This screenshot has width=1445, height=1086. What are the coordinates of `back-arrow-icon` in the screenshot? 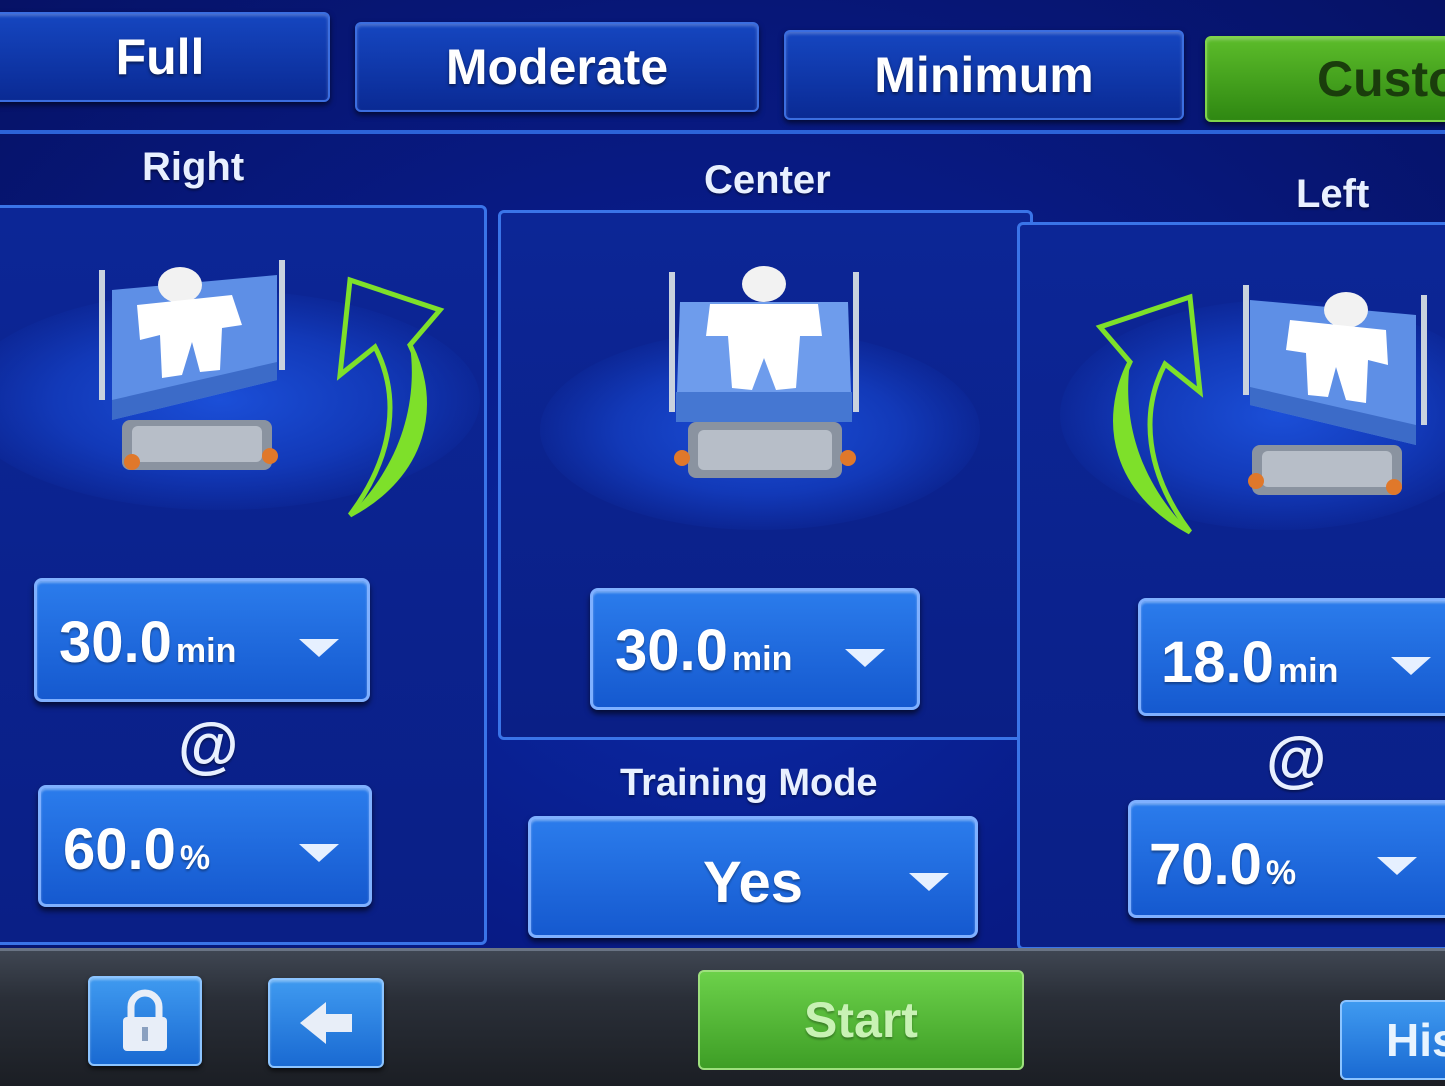 It's located at (326, 1023).